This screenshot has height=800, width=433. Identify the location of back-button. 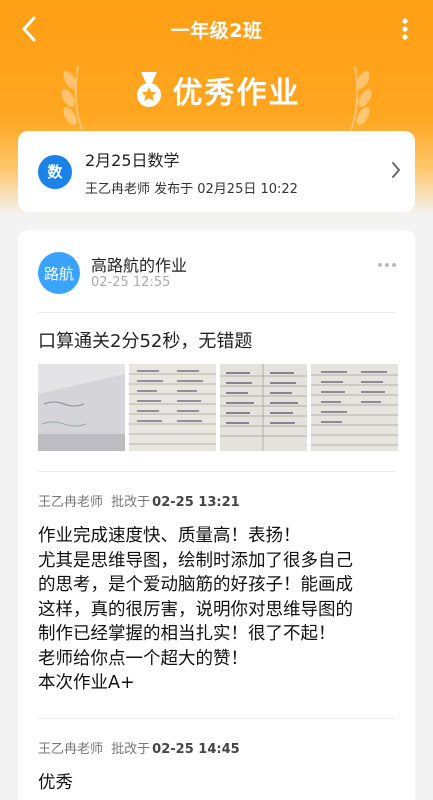
(29, 29).